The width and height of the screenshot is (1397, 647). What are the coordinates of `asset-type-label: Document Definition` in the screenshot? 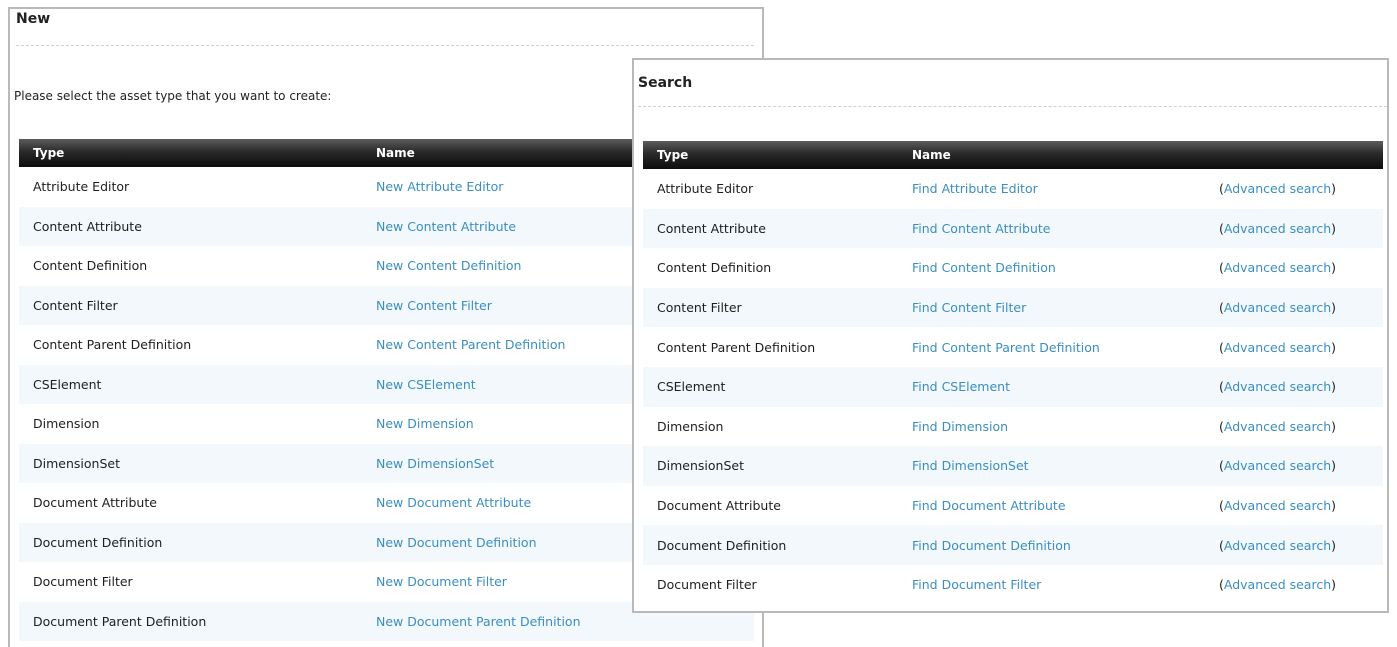 It's located at (98, 542).